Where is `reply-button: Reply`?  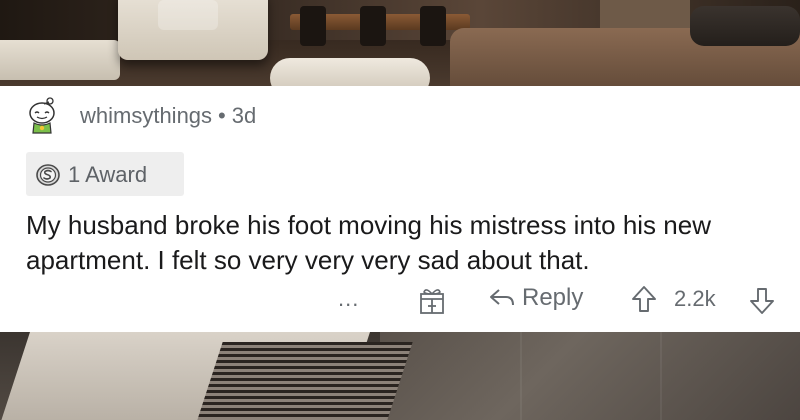 reply-button: Reply is located at coordinates (535, 298).